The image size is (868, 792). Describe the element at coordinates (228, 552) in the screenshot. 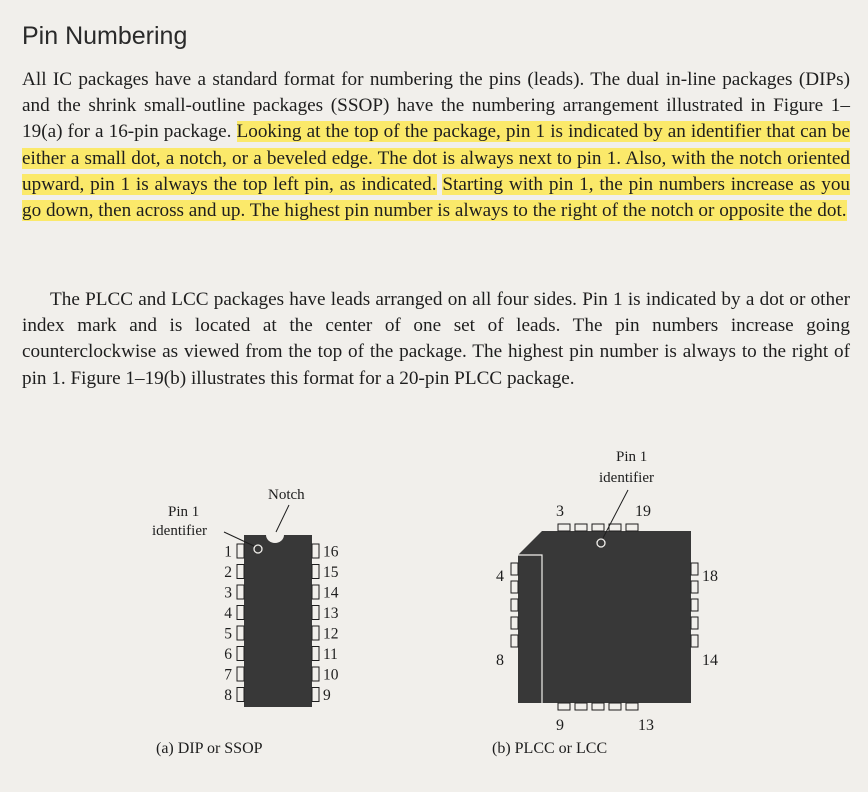

I see `dip-pin-label: 1` at that location.